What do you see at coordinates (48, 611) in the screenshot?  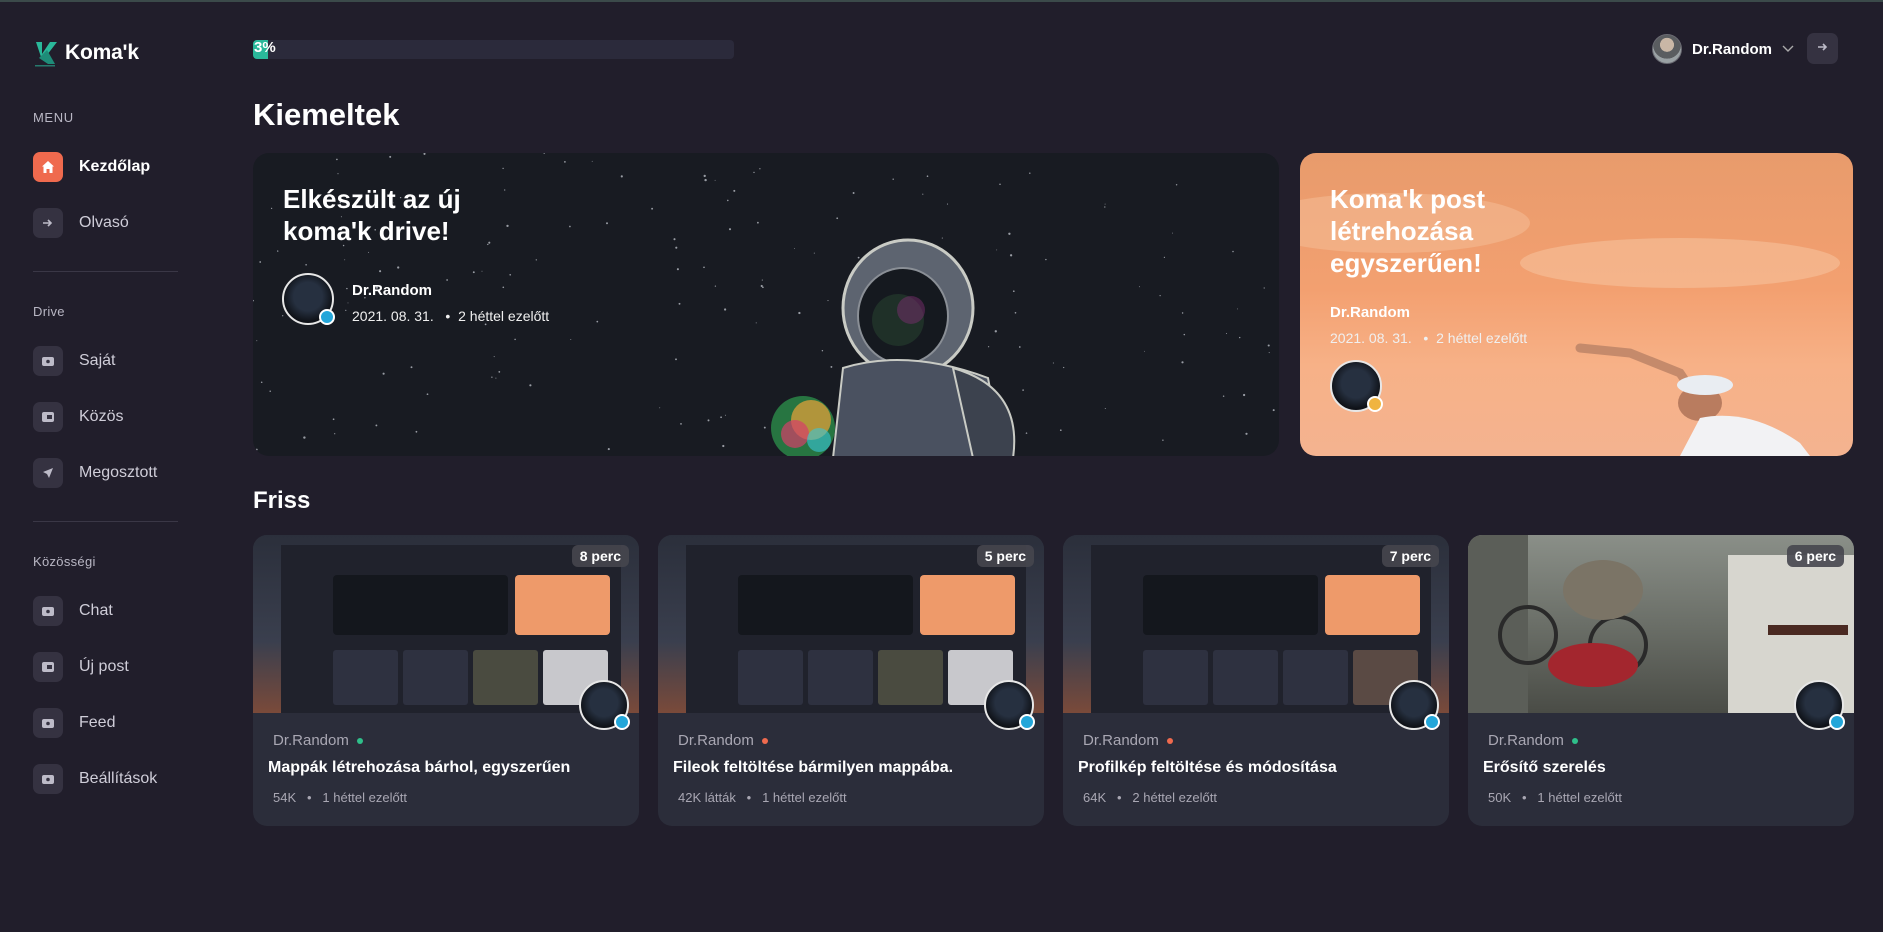 I see `chat-icon` at bounding box center [48, 611].